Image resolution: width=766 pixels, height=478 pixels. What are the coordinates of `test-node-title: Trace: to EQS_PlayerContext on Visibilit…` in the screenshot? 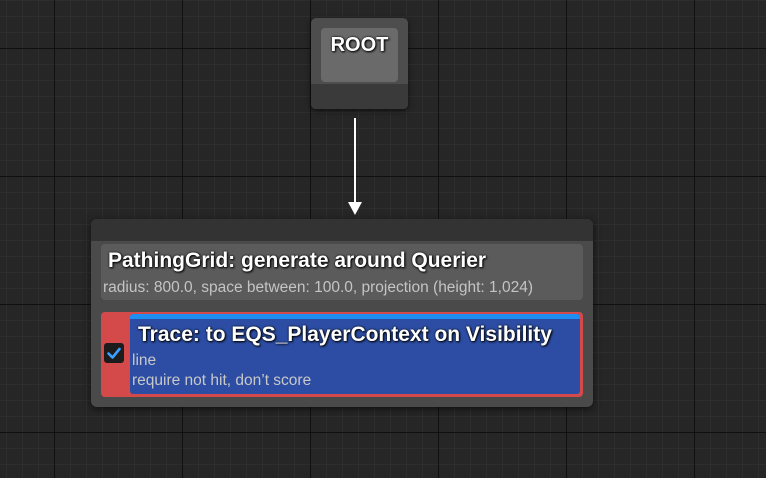 It's located at (345, 334).